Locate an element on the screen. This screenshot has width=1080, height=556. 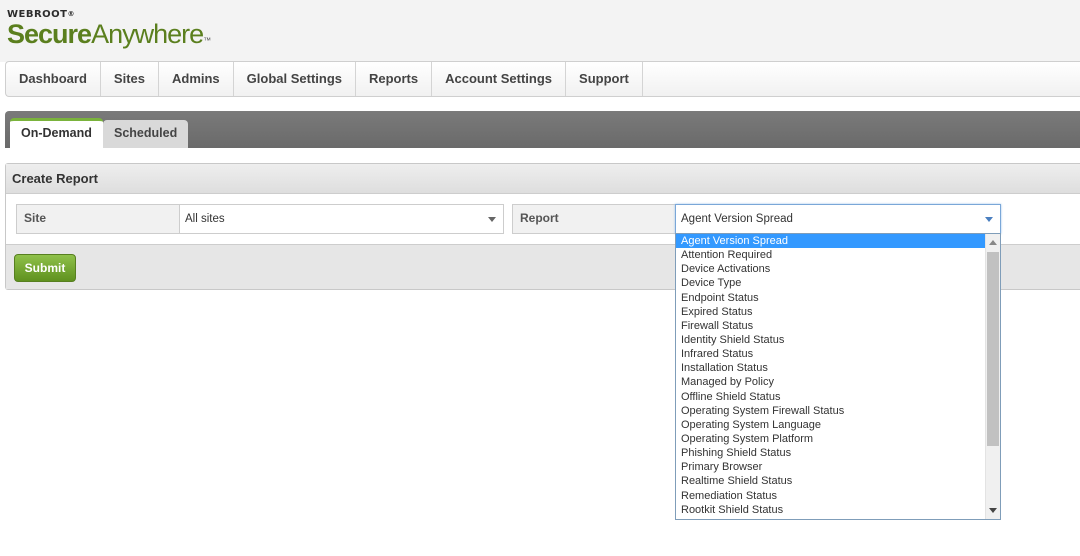
dropdown-scrollbar is located at coordinates (992, 376).